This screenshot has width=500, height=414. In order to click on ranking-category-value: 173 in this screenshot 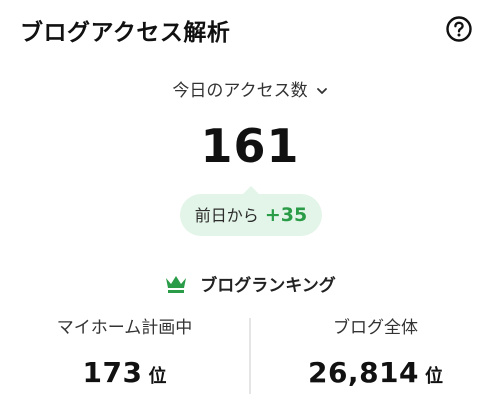, I will do `click(112, 372)`.